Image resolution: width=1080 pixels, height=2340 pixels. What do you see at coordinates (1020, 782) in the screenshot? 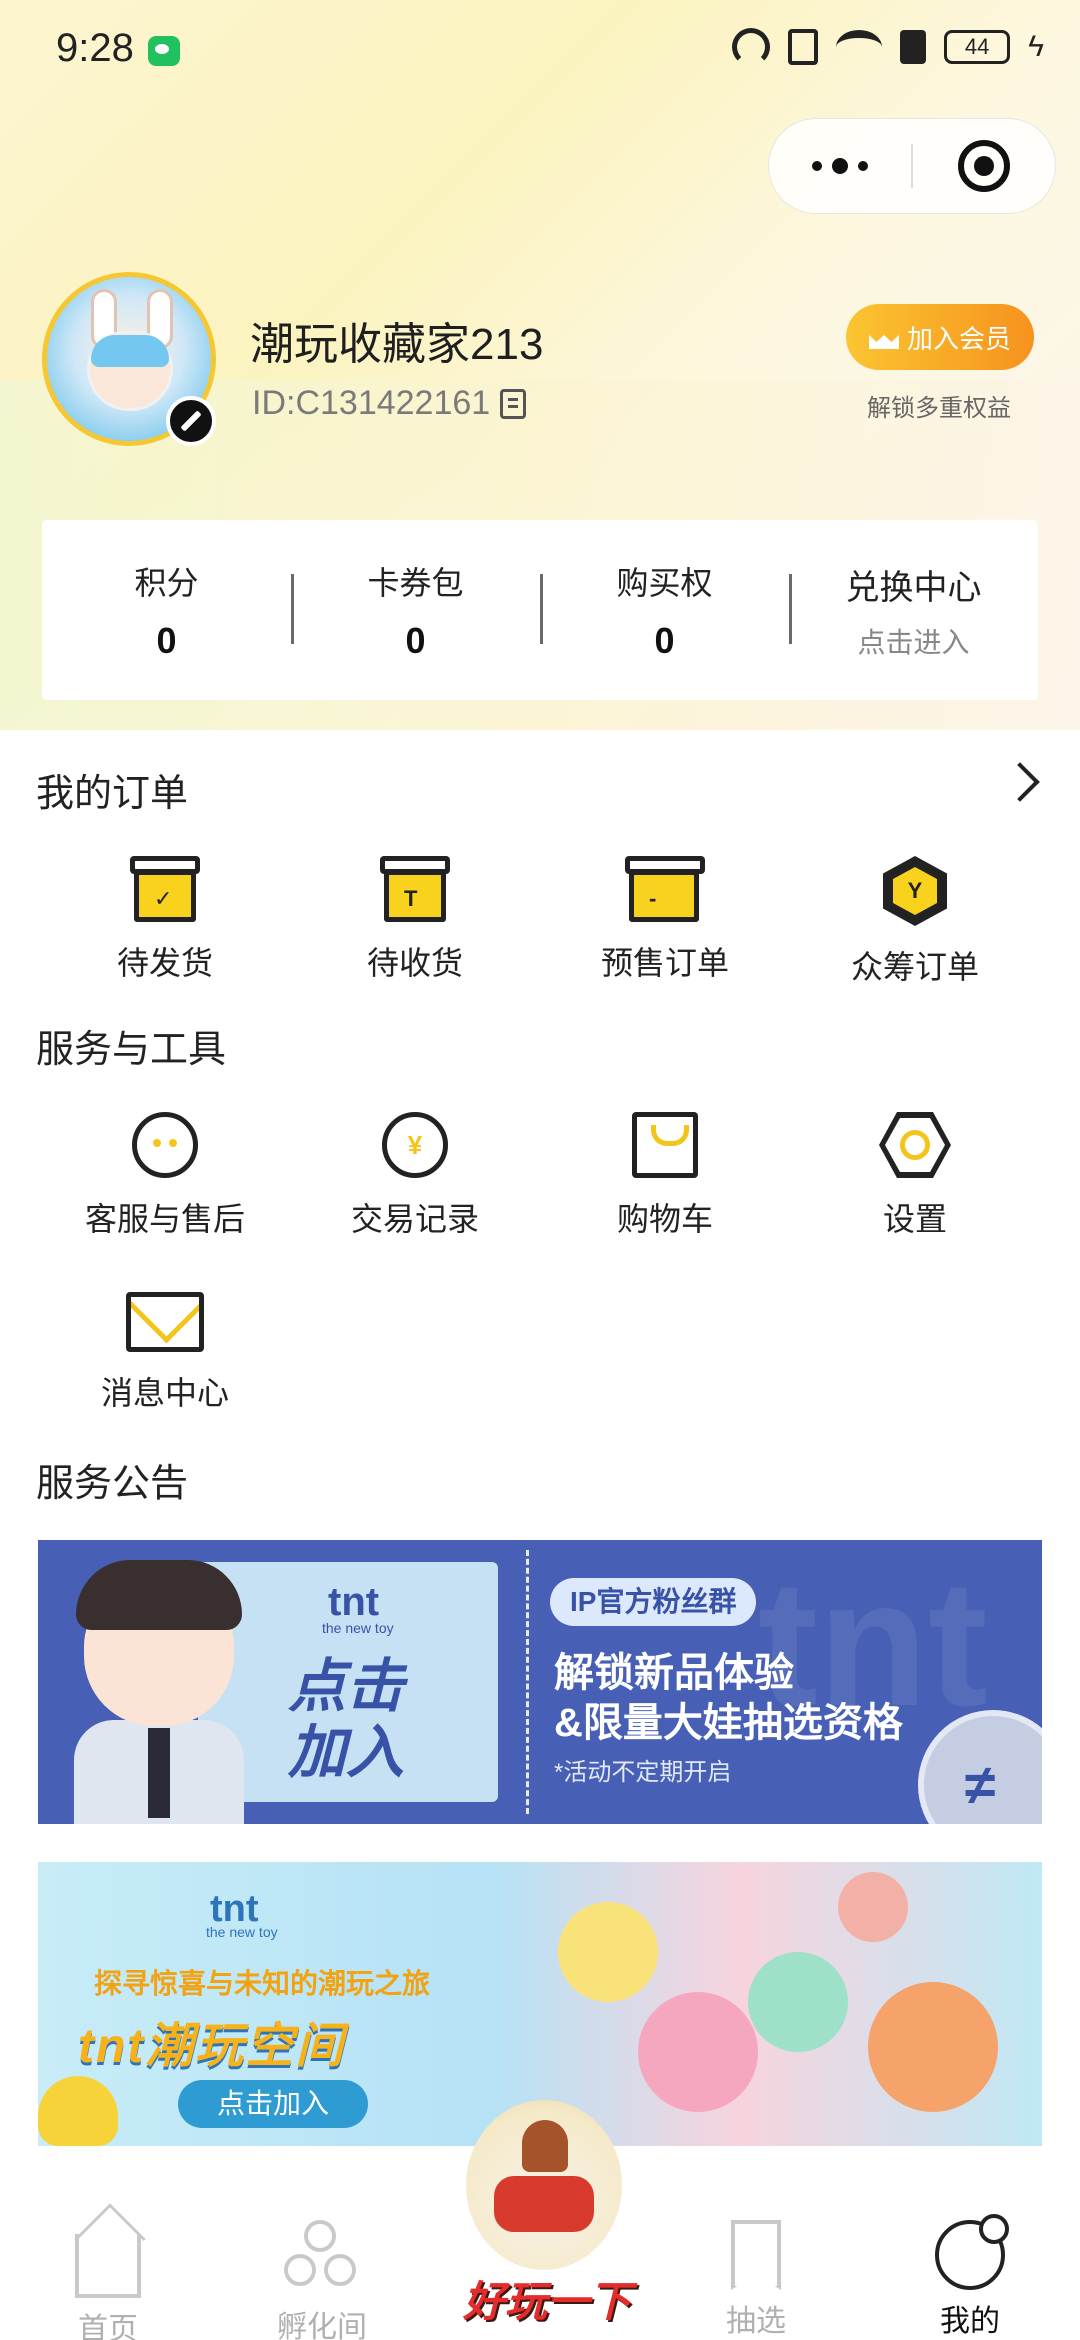
I see `chevron-right-icon` at bounding box center [1020, 782].